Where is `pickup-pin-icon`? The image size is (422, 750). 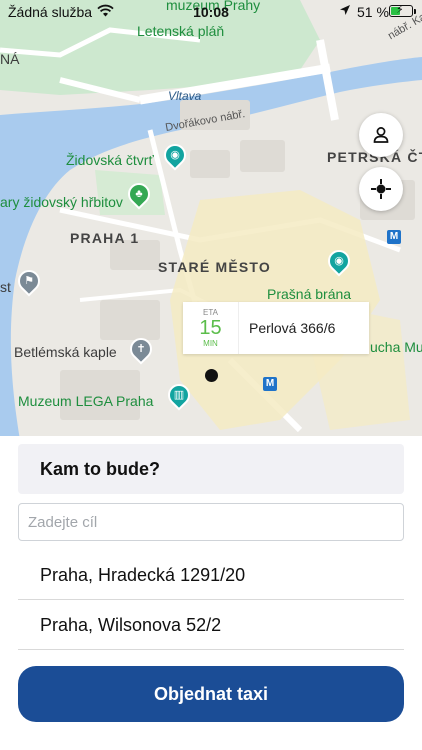 pickup-pin-icon is located at coordinates (211, 375).